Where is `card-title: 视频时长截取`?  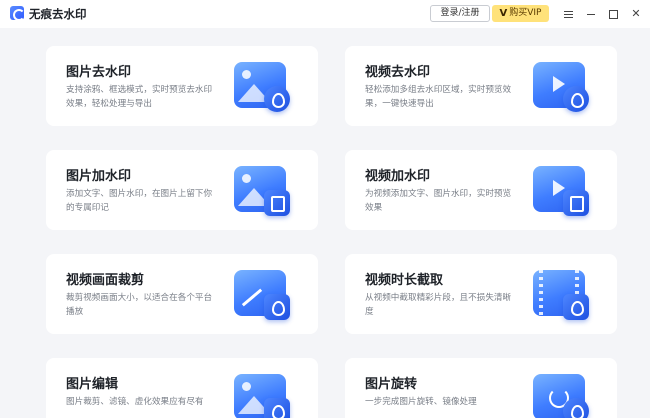
card-title: 视频时长截取 is located at coordinates (404, 280).